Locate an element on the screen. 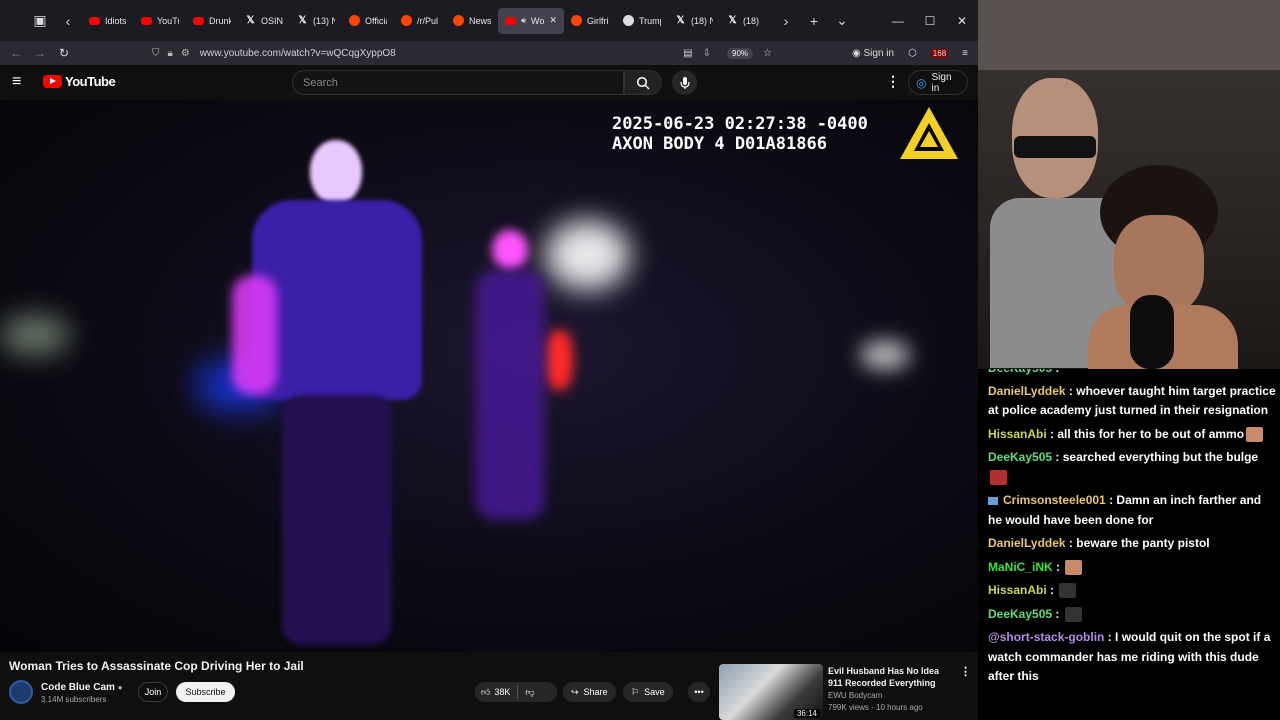 The image size is (1280, 720). chat-message: DanielLyddek : beware the panty pistol is located at coordinates (1129, 544).